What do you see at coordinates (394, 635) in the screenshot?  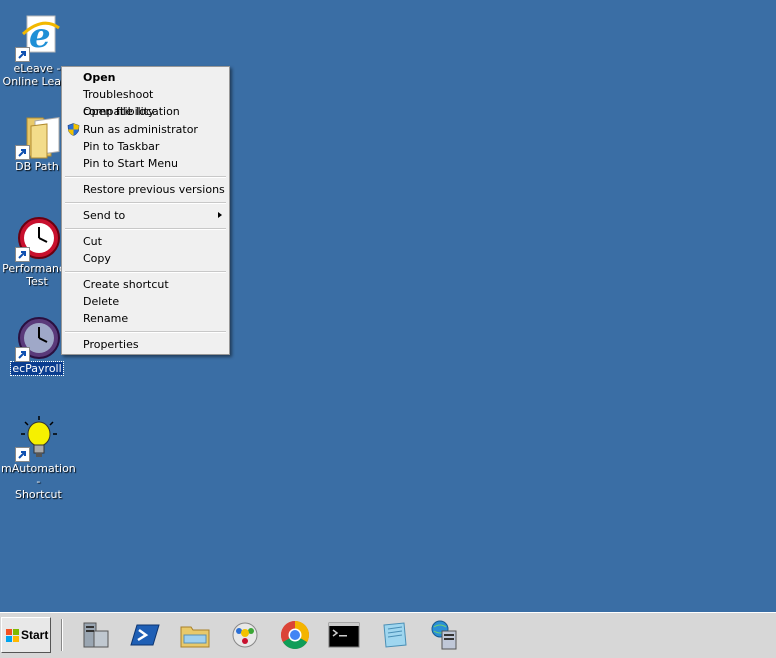 I see `notepad-icon` at bounding box center [394, 635].